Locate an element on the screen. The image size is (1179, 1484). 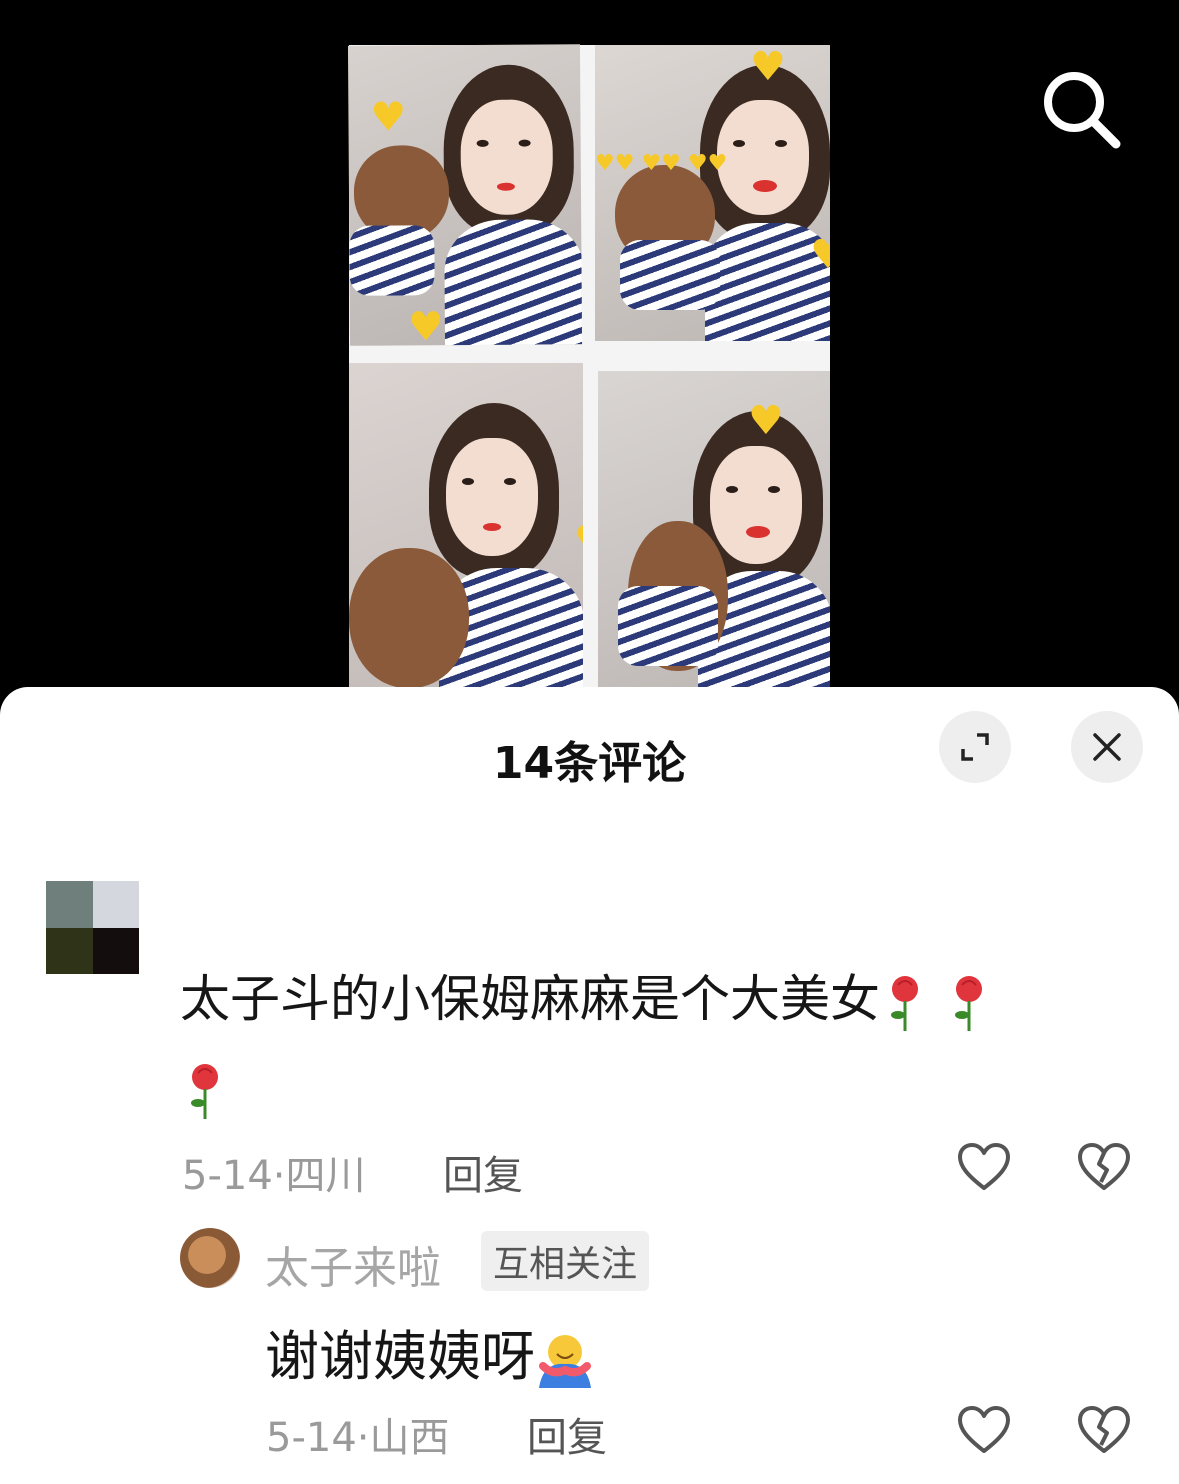
comment-date: 5-14 is located at coordinates (227, 1176).